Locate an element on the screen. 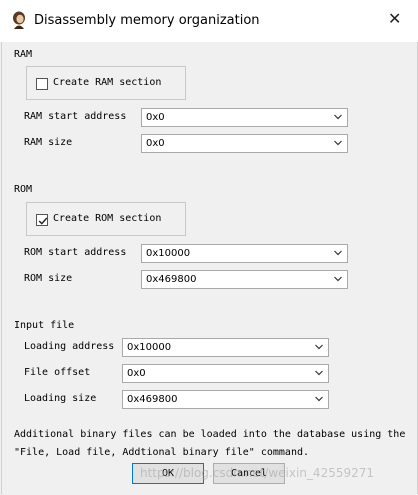 The image size is (418, 495). loading-size-combo: 0x469800 is located at coordinates (225, 399).